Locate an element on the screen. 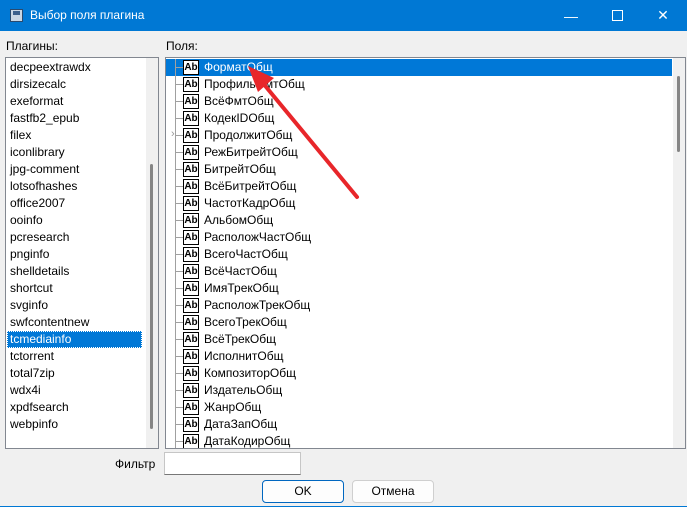 Image resolution: width=687 pixels, height=507 pixels. plugin-item: pnginfo is located at coordinates (74, 254).